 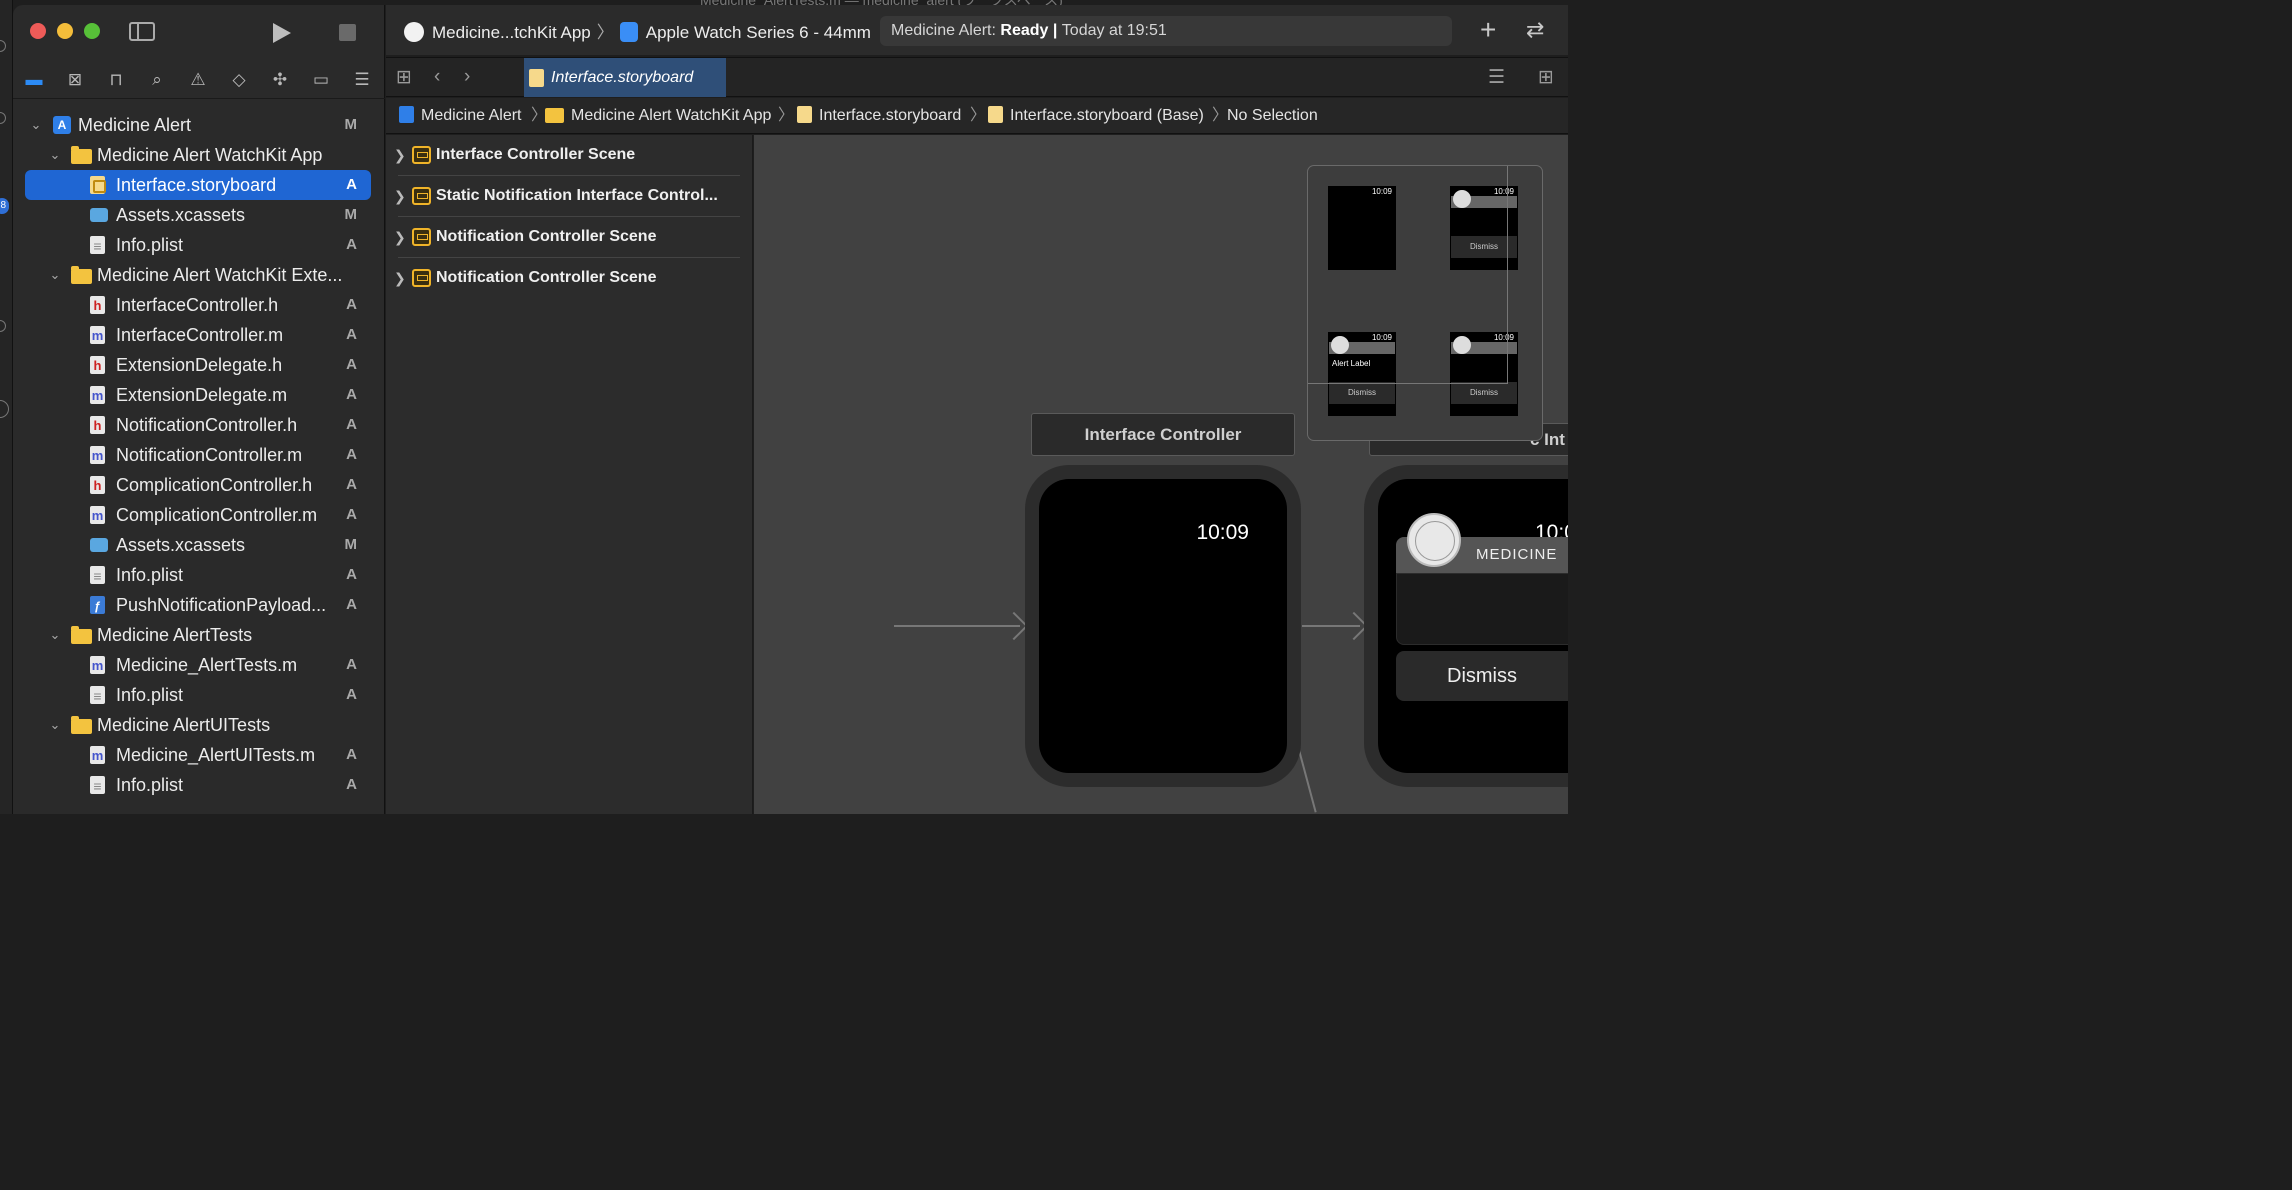 I want to click on tree-file: ExtensionDelegate.m A, so click(x=198, y=395).